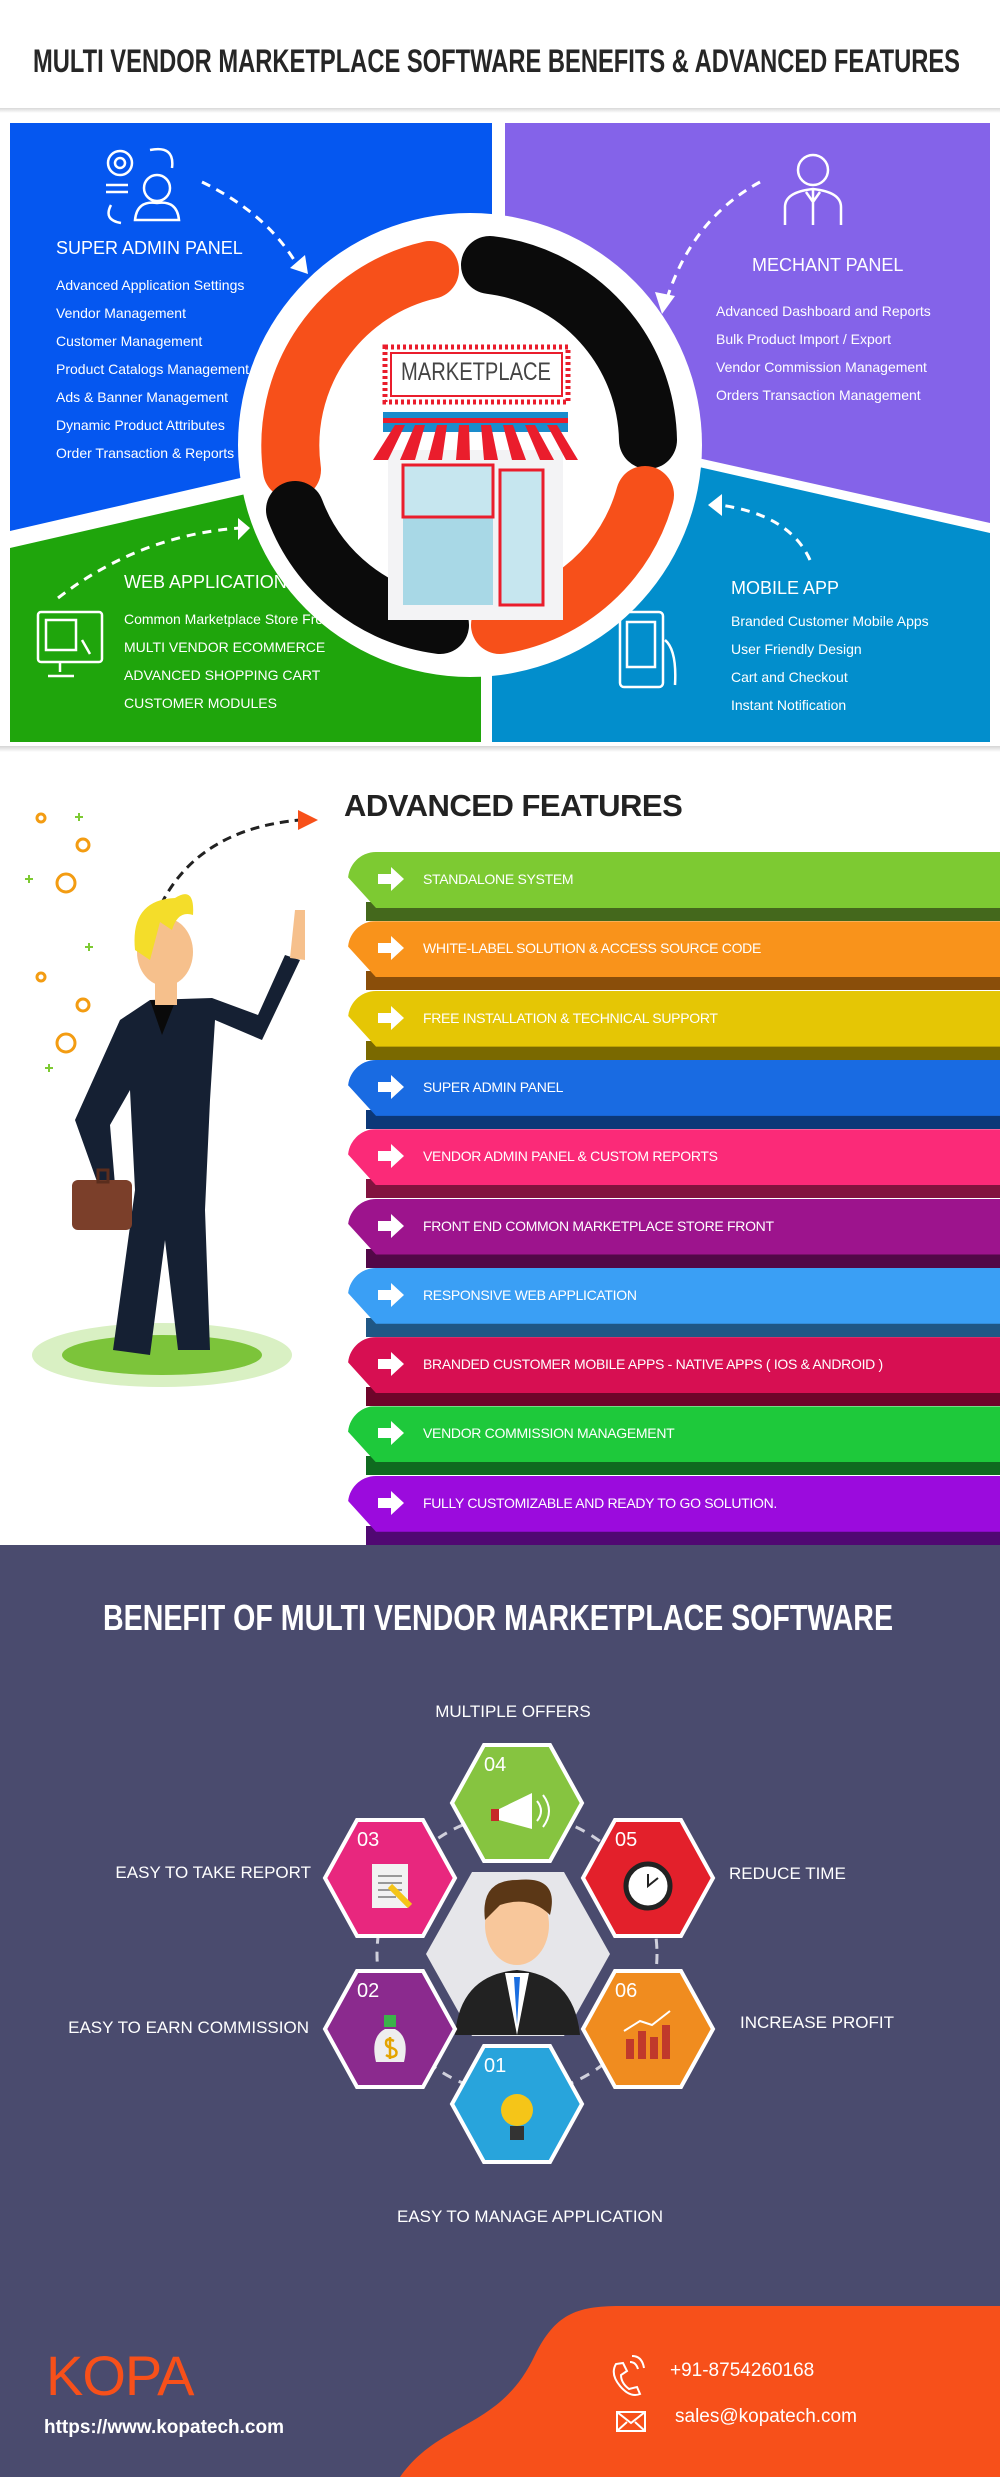  I want to click on panel-title: WEB APPLICATION, so click(205, 582).